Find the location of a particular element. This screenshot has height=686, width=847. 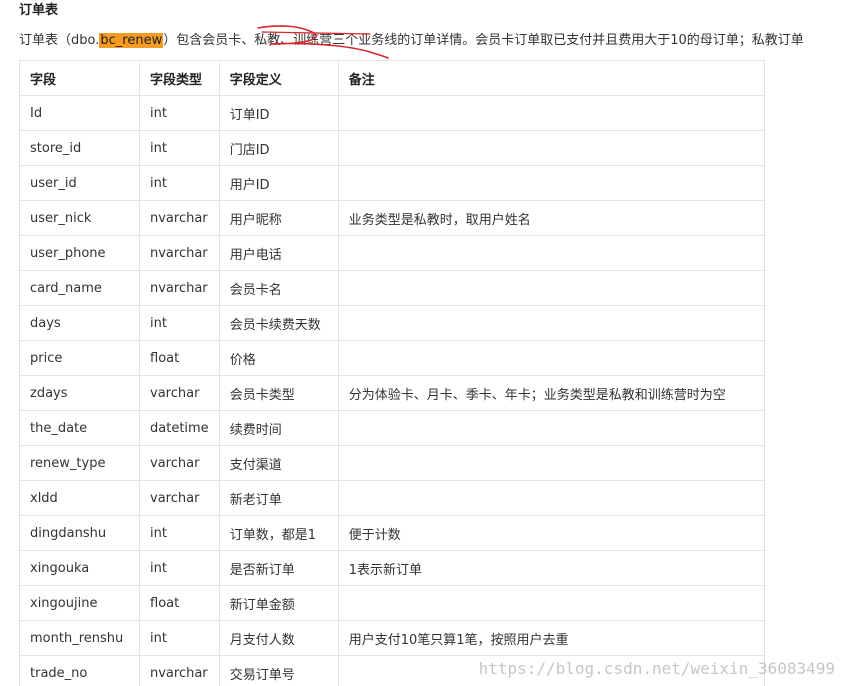

table-row: user_id int 用户ID is located at coordinates (392, 183).